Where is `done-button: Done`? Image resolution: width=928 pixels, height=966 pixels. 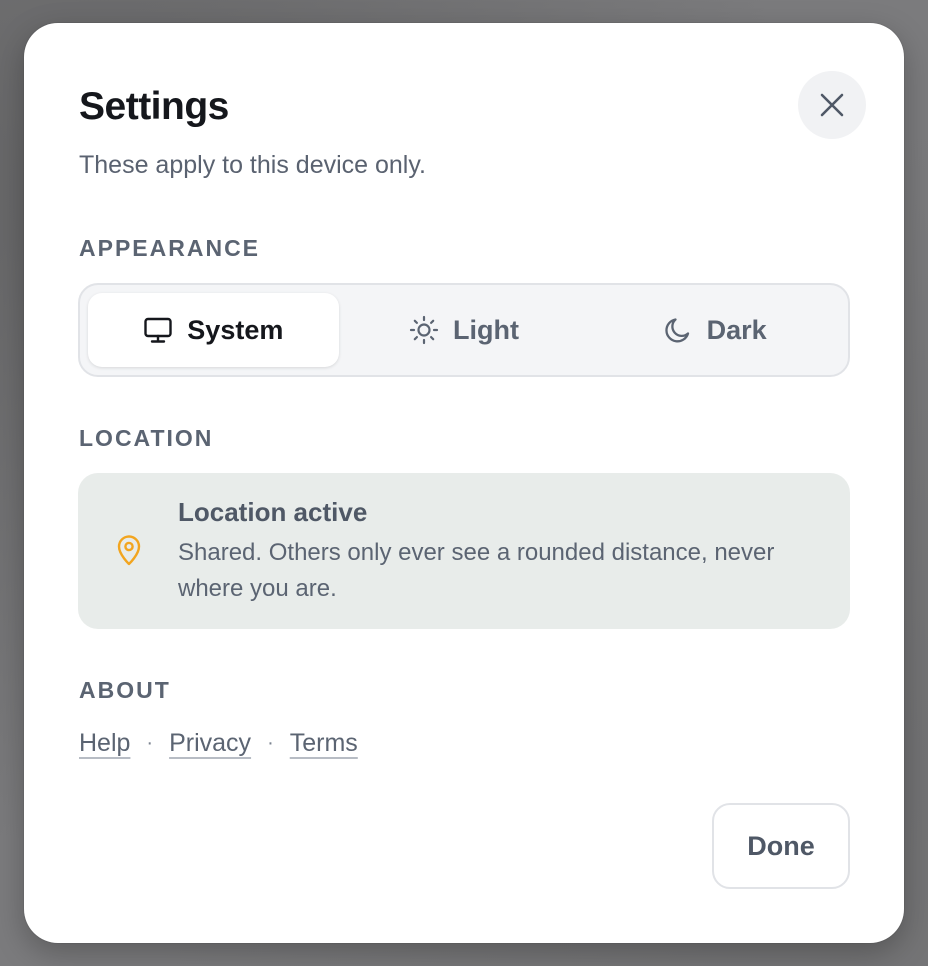 done-button: Done is located at coordinates (781, 846).